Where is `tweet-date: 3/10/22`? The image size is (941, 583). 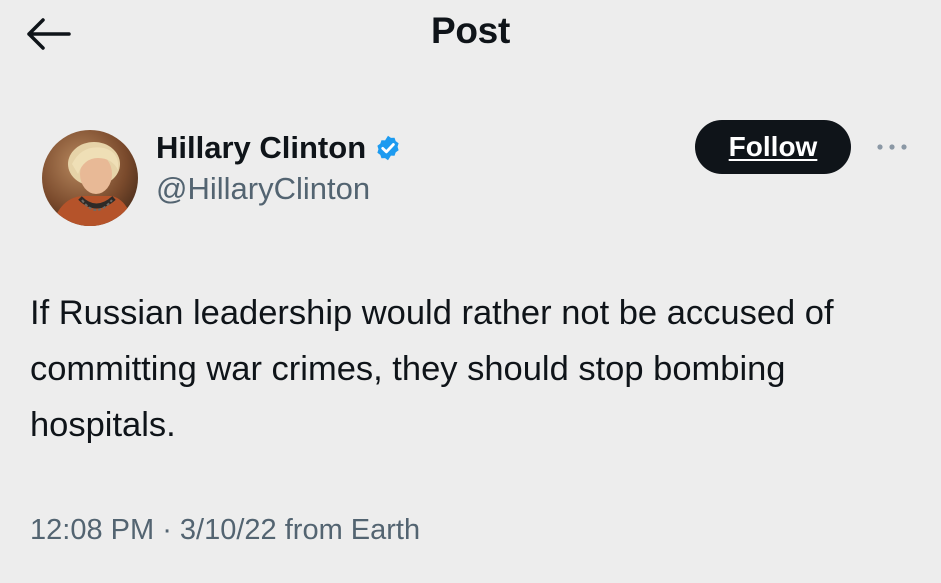 tweet-date: 3/10/22 is located at coordinates (228, 530).